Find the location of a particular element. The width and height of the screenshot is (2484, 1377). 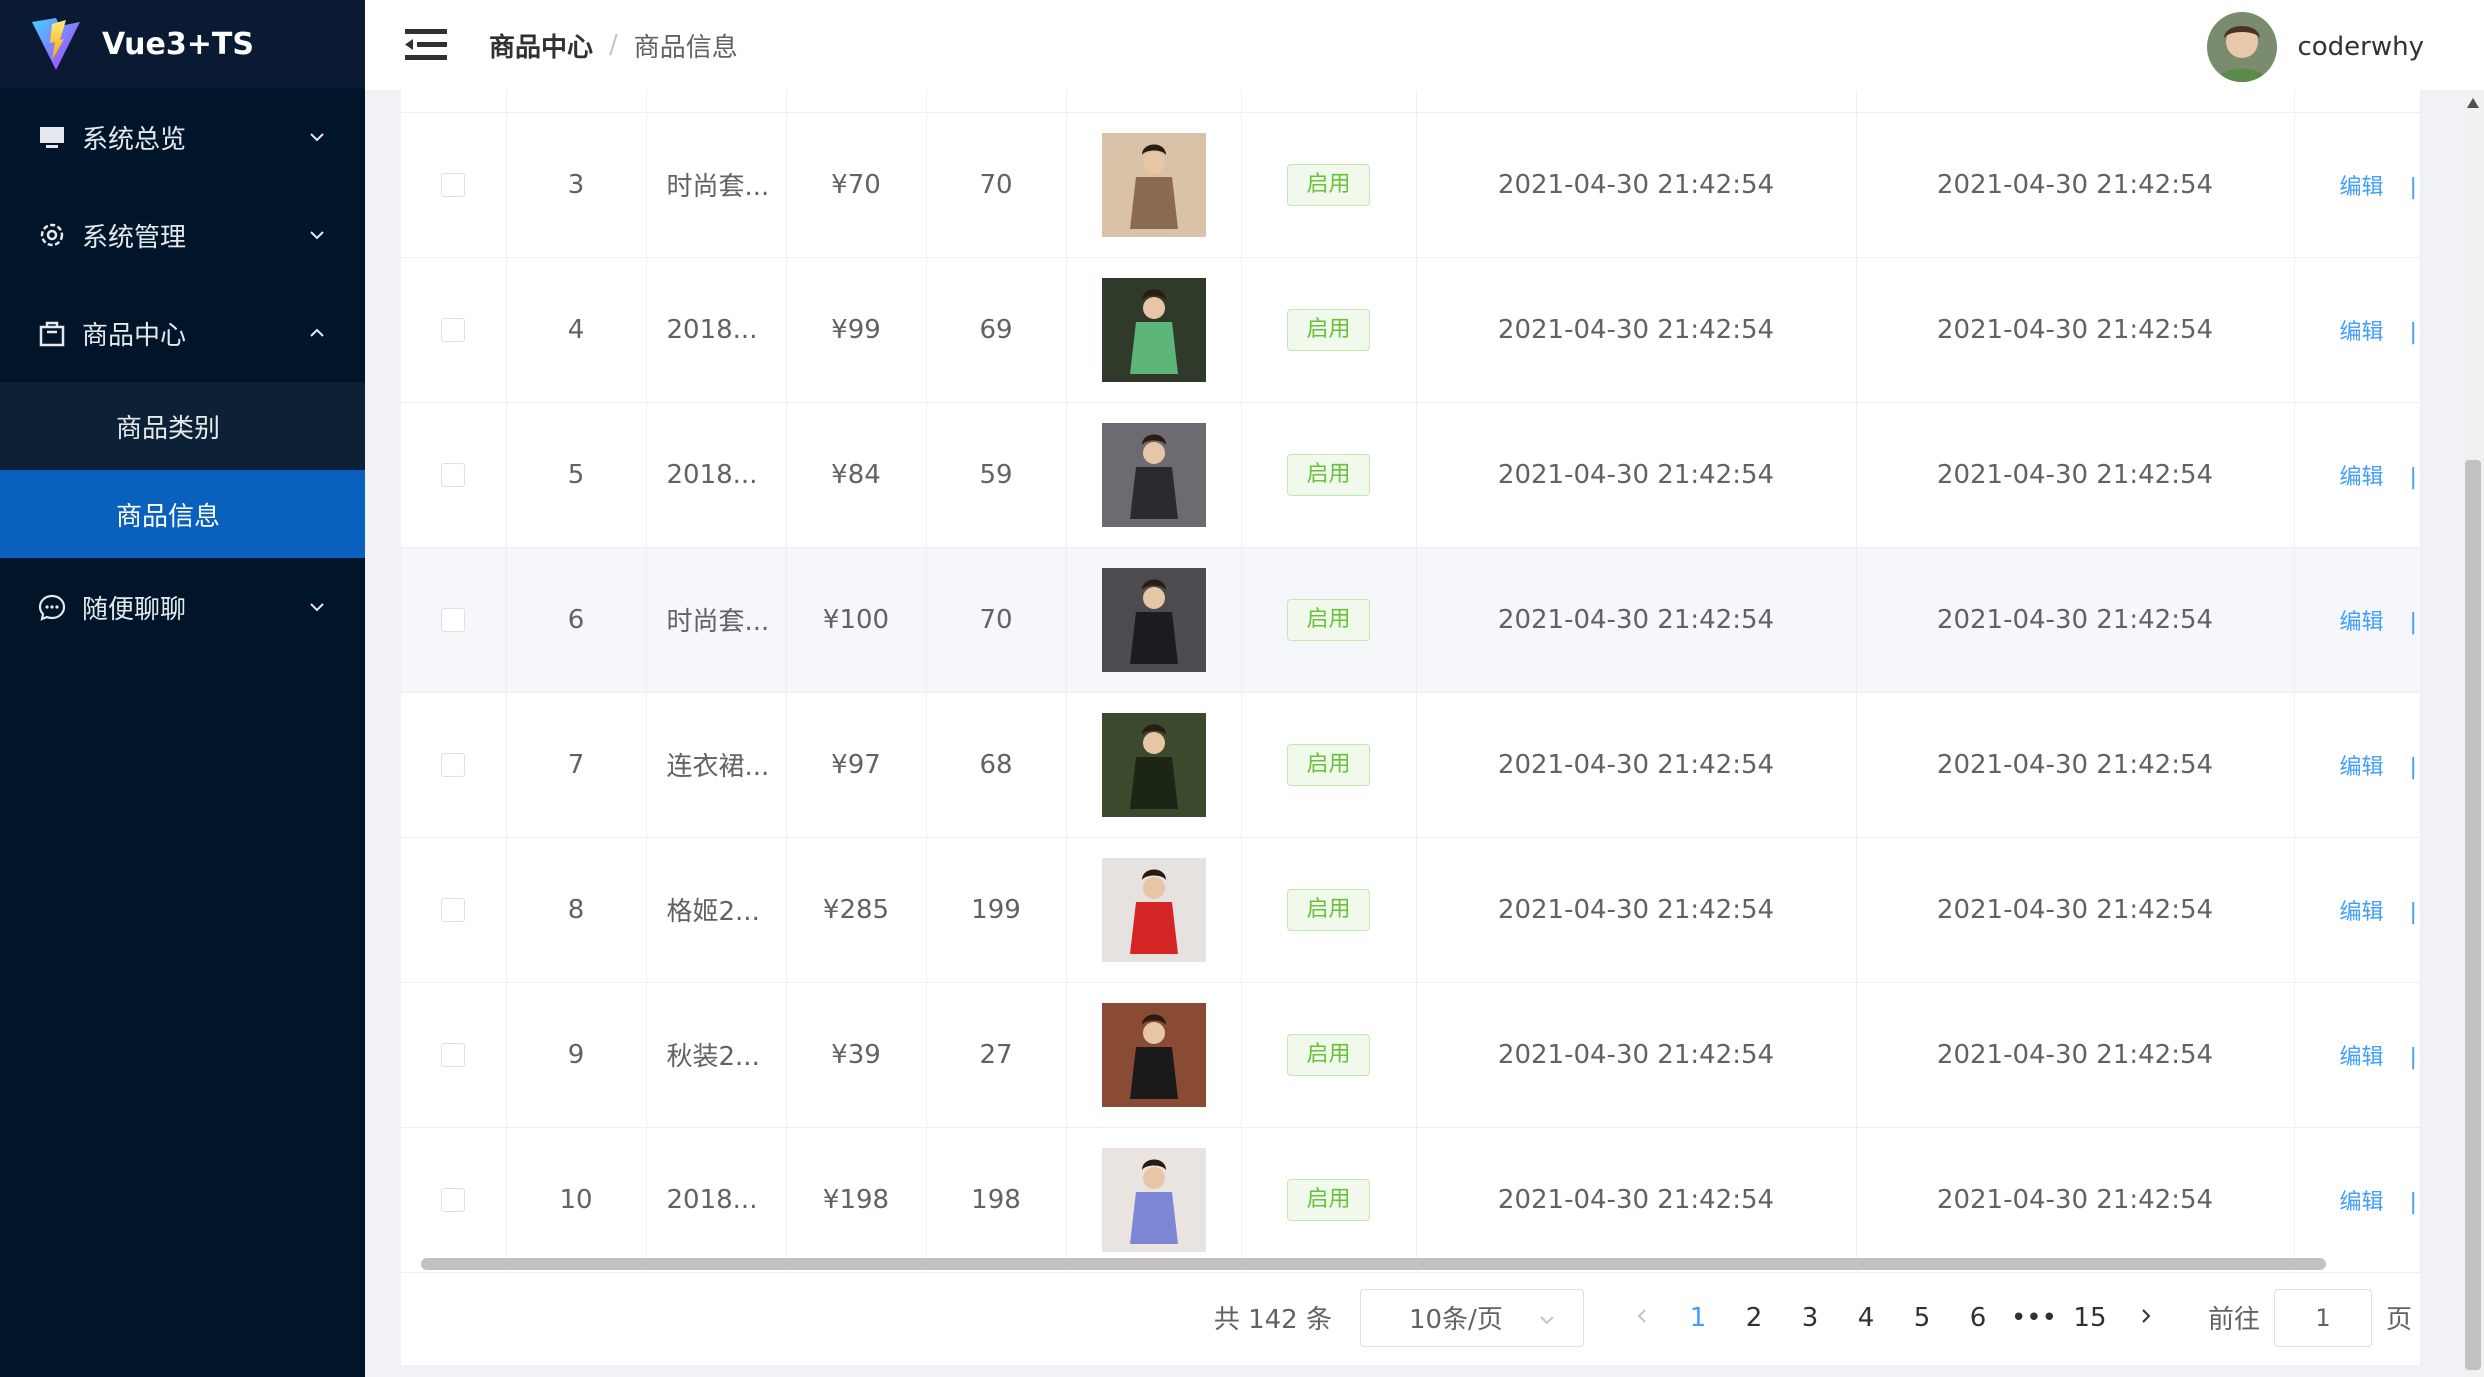

sub-menu-item-goods: 商品信息 is located at coordinates (182, 514).